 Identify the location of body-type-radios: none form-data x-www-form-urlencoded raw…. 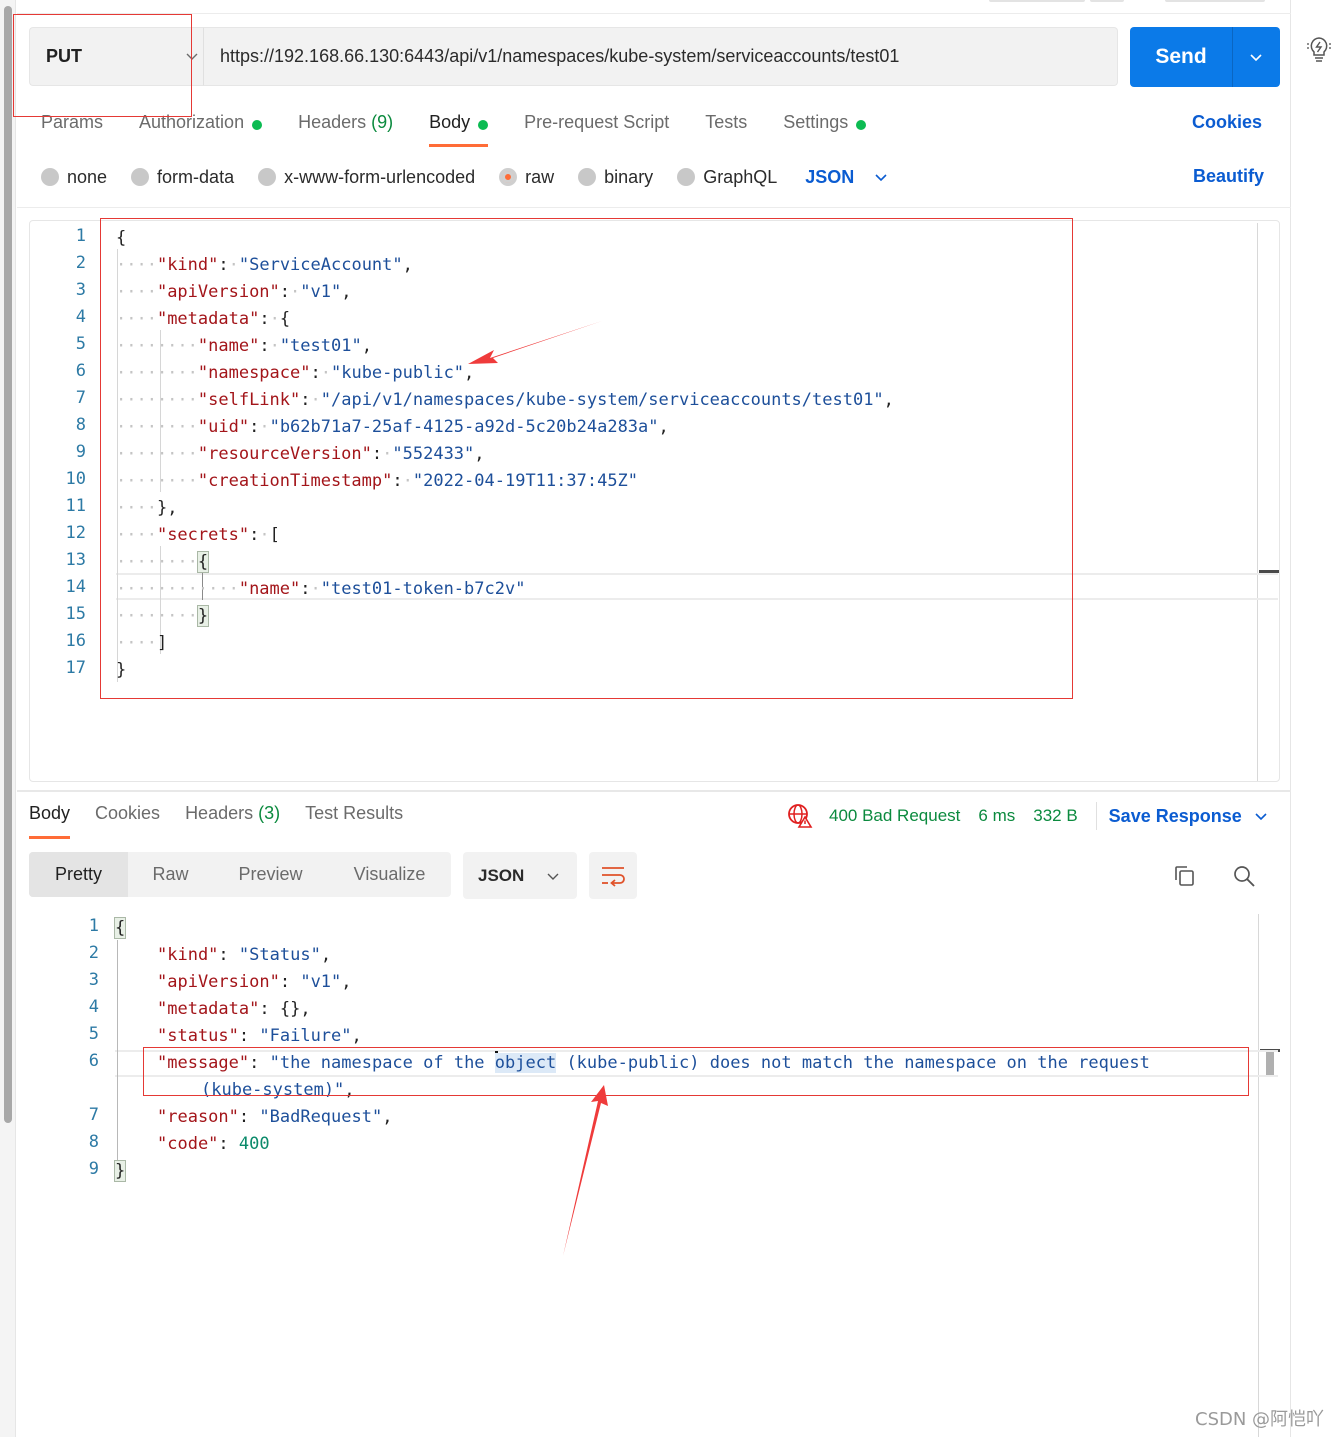
(464, 177).